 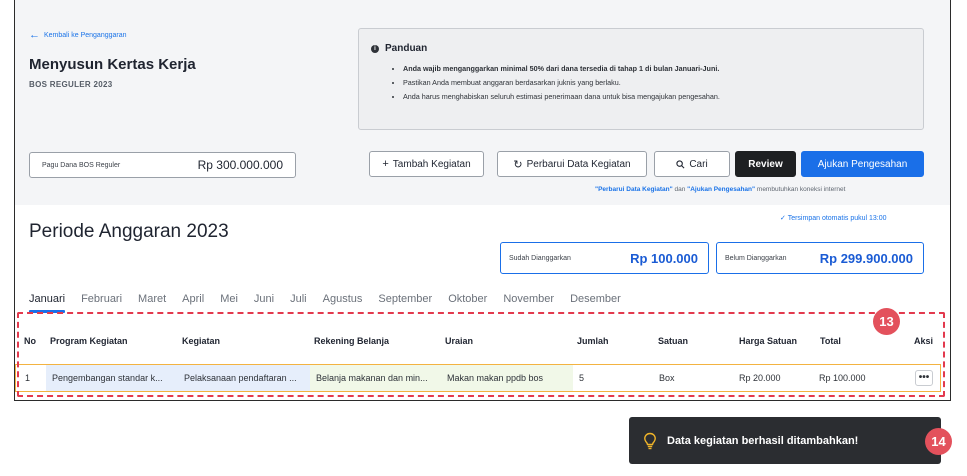 What do you see at coordinates (343, 303) in the screenshot?
I see `tab-agustus: Agustus` at bounding box center [343, 303].